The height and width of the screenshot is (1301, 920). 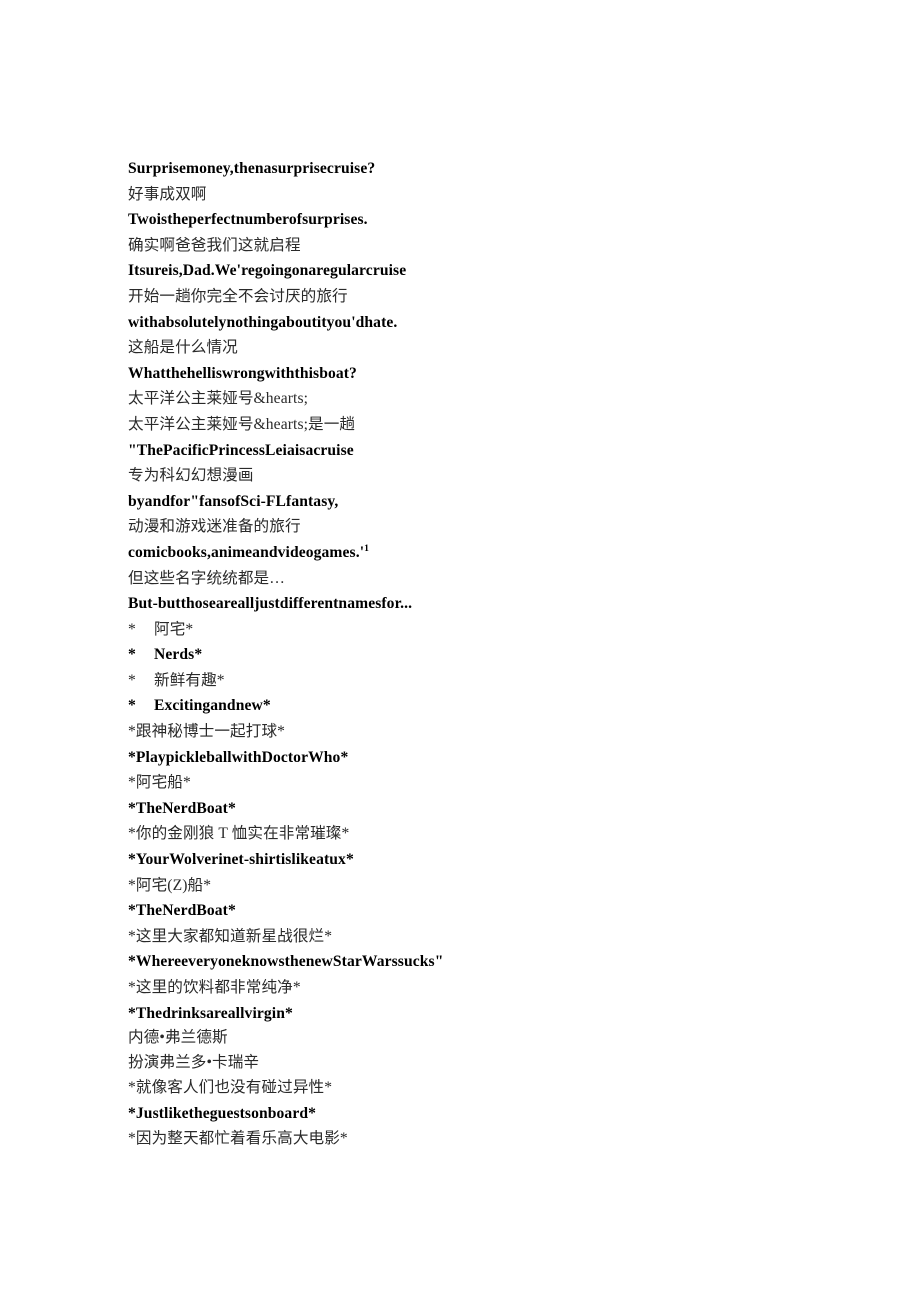 I want to click on text-line: *你的金刚狼 T 恤实在非常璀璨*, so click(x=239, y=834).